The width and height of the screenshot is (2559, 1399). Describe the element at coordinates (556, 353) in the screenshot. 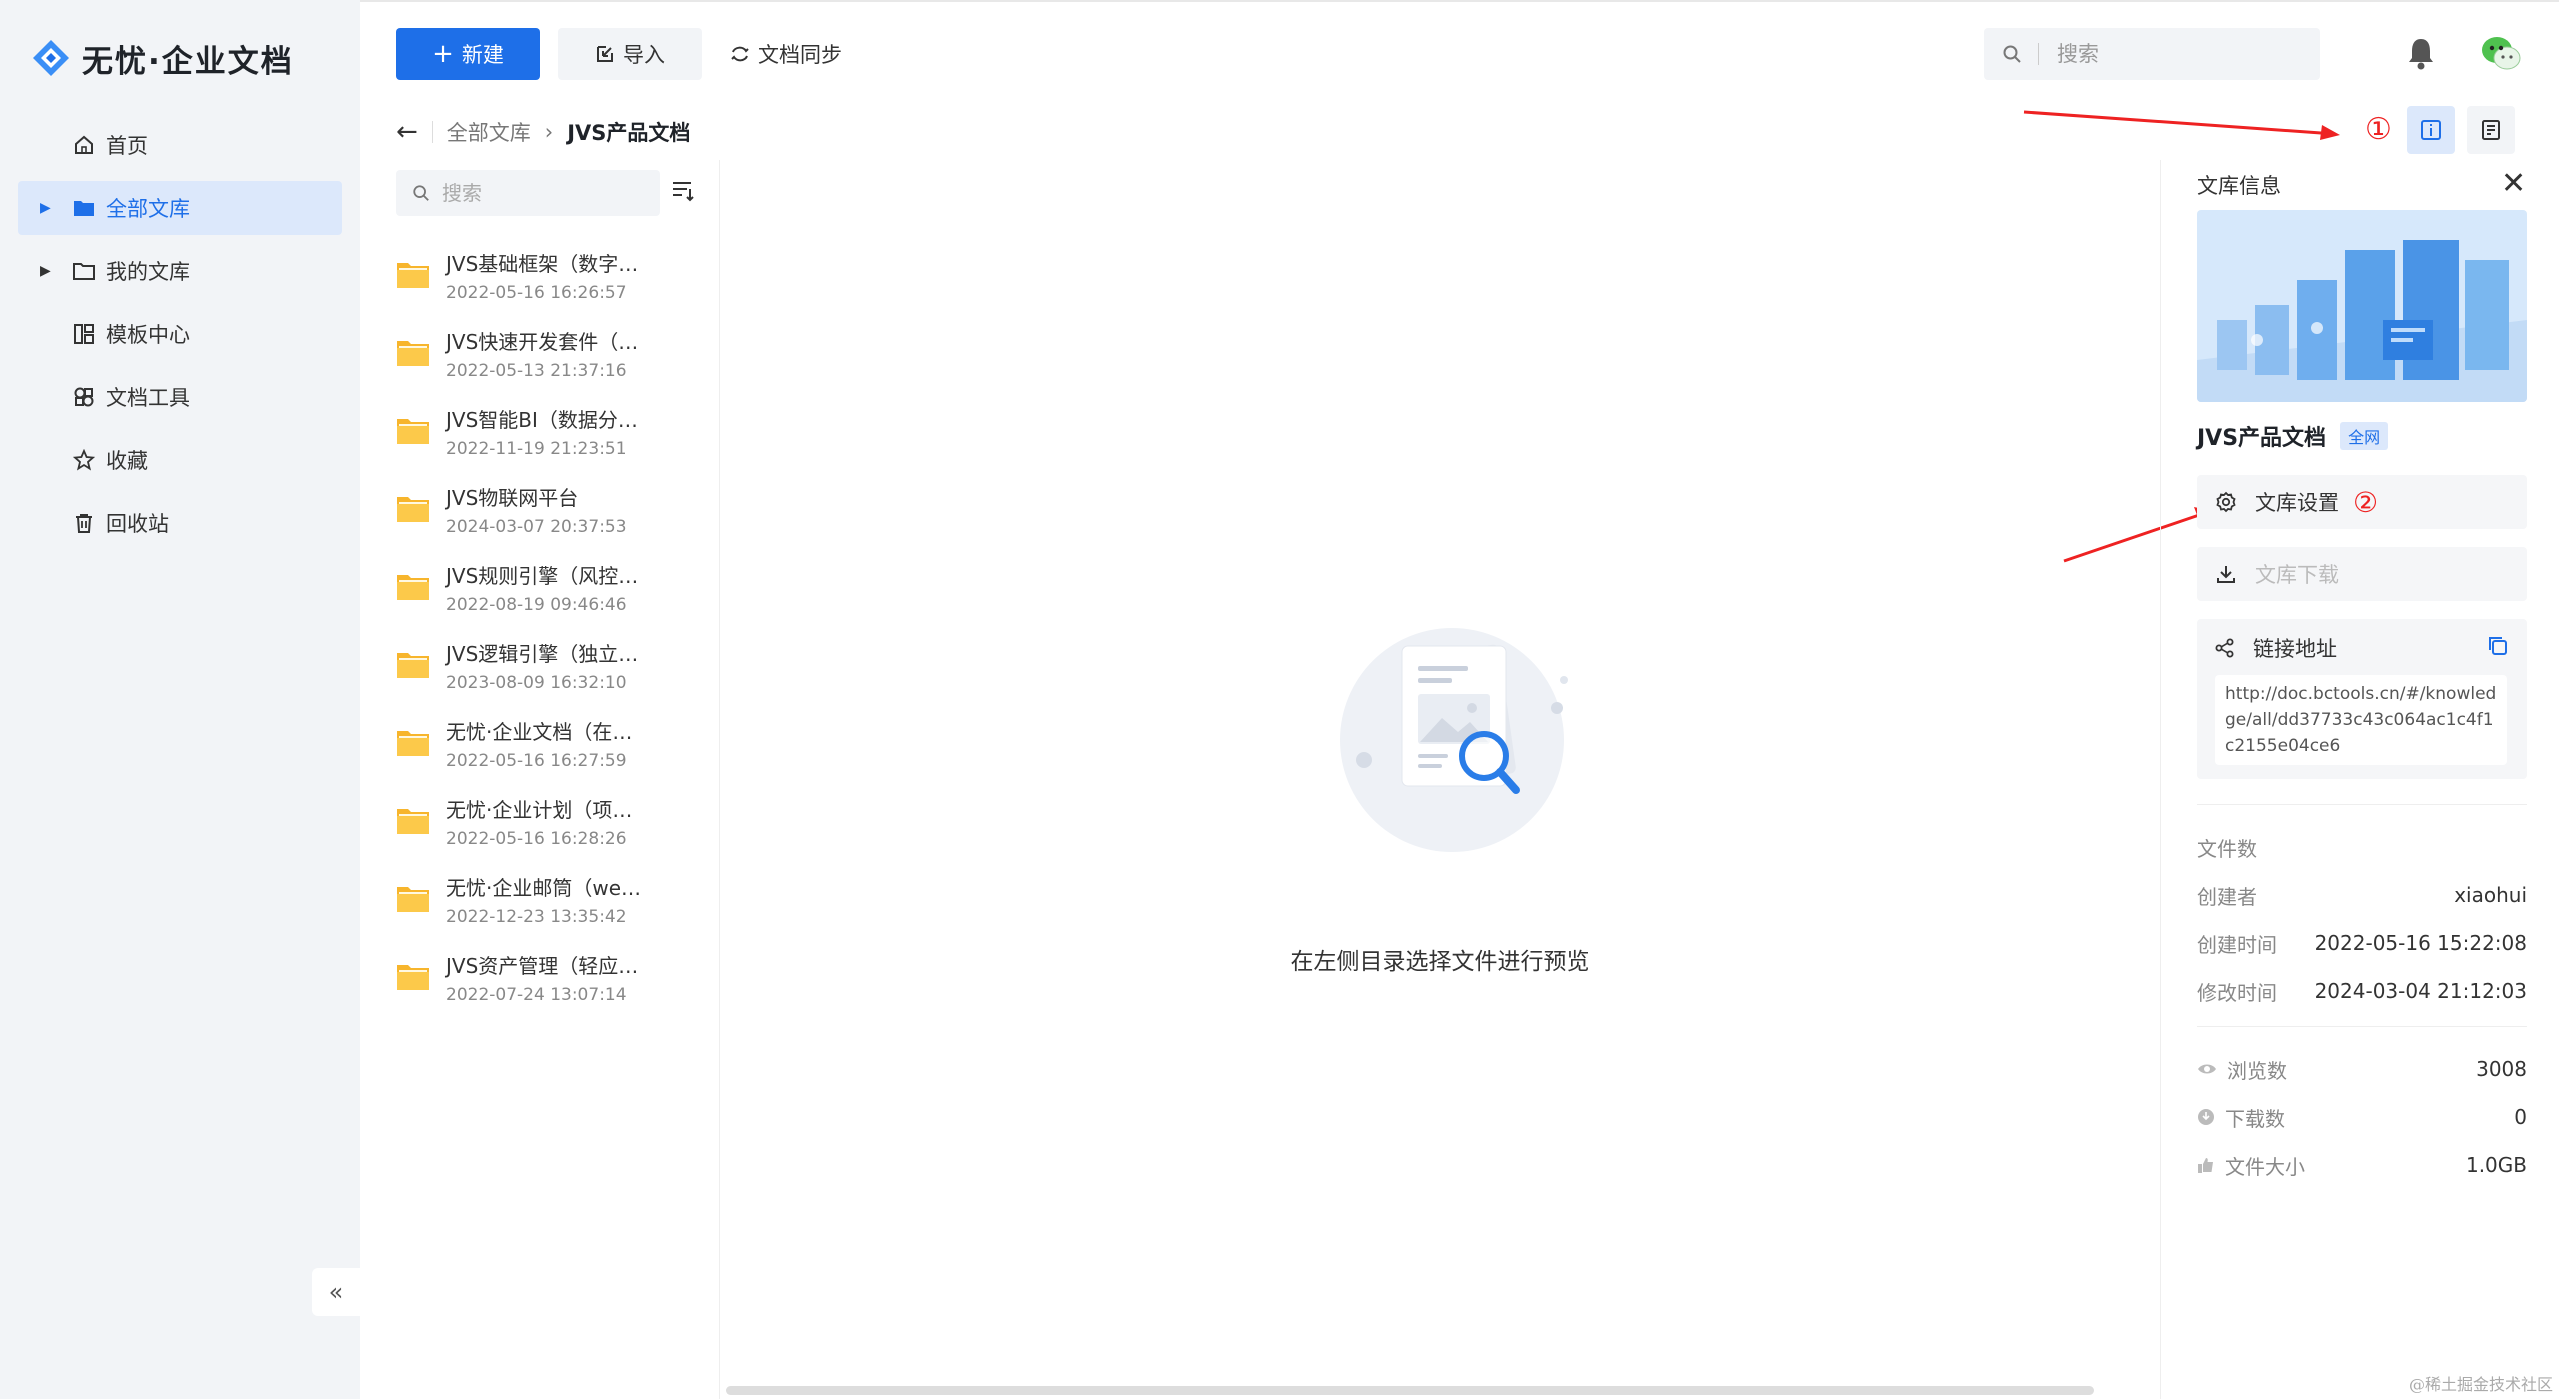

I see `list-item: JVS快速开发套件（… 2022-05-13 21:37:16` at that location.